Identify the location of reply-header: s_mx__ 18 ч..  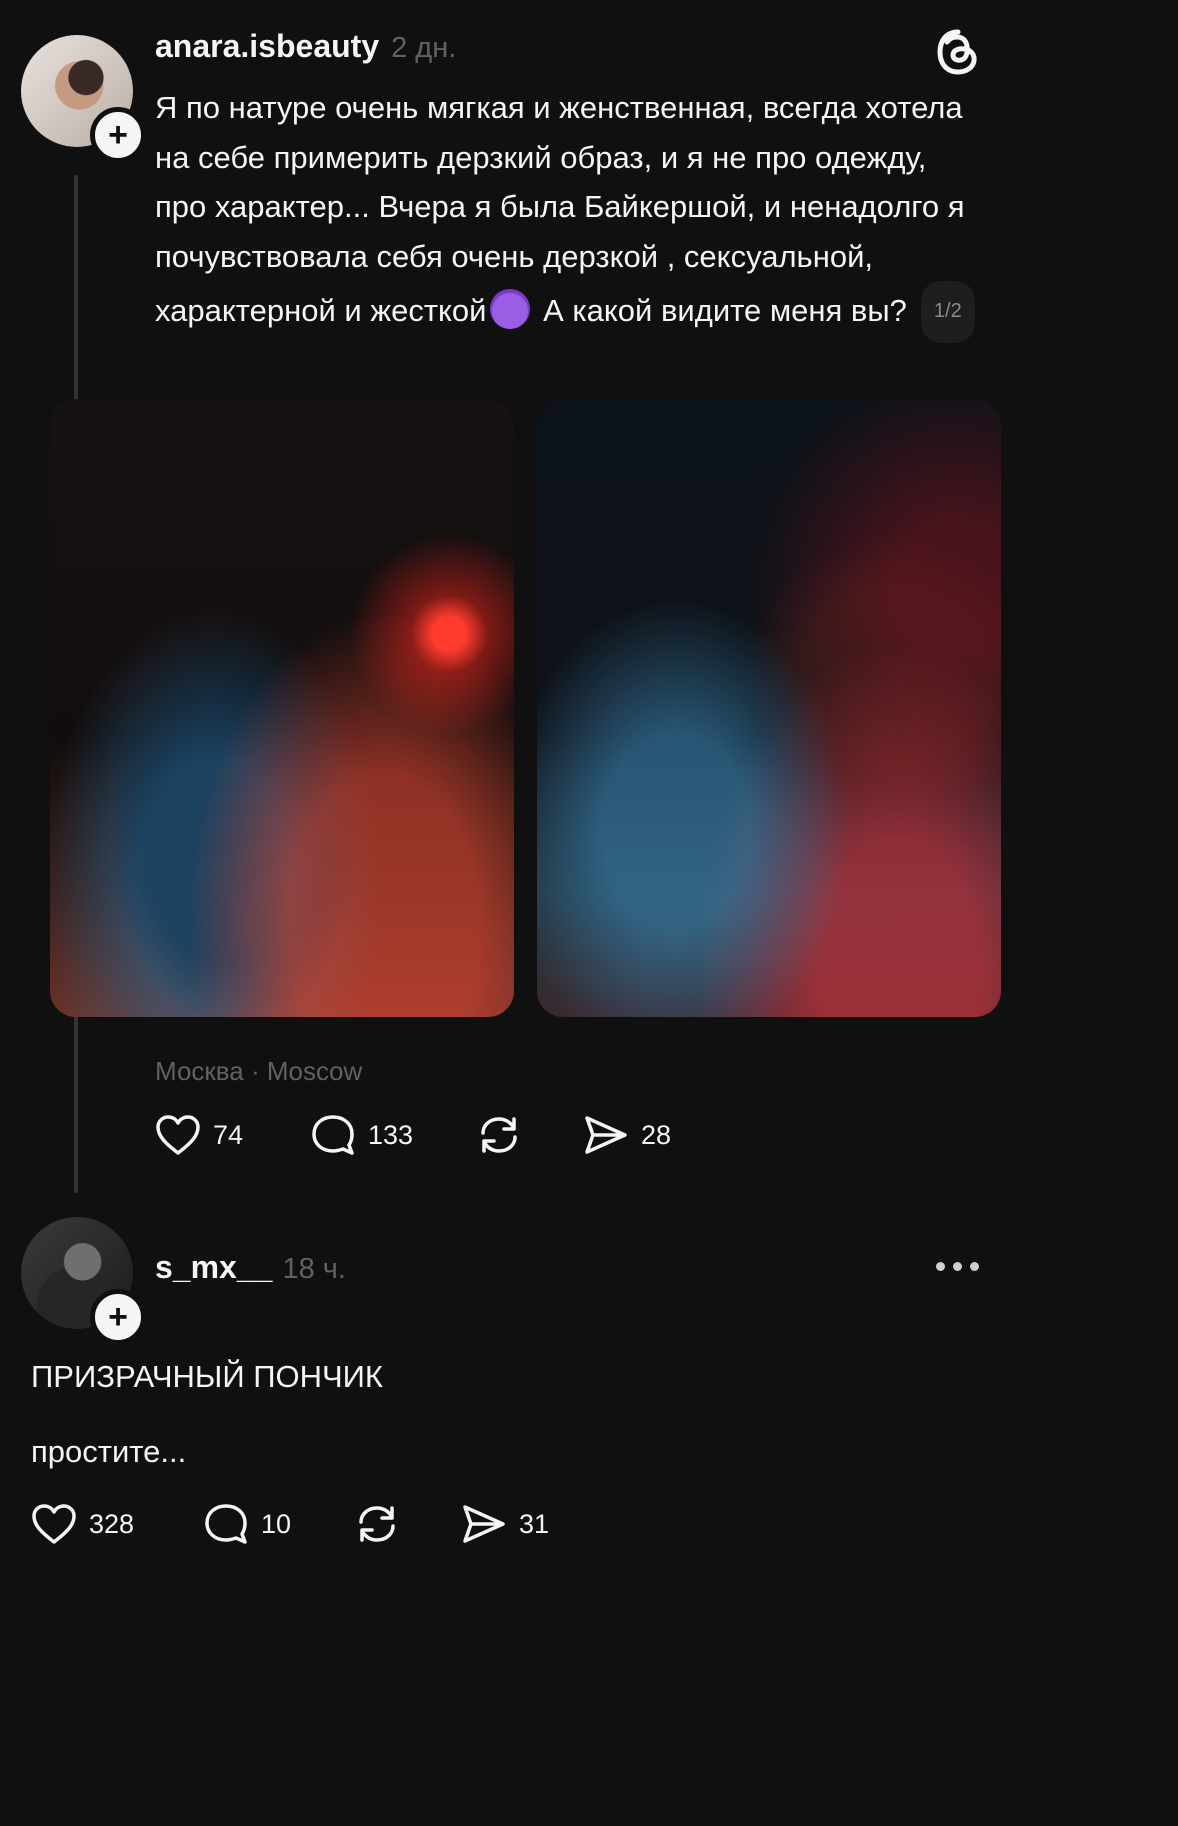
(250, 1267).